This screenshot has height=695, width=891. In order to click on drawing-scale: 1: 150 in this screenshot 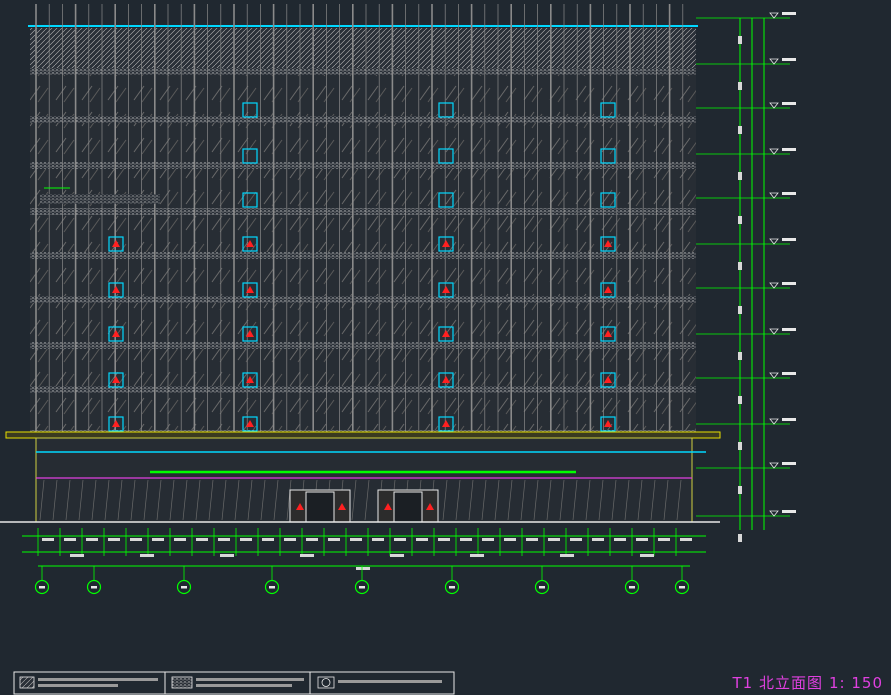, I will do `click(856, 683)`.